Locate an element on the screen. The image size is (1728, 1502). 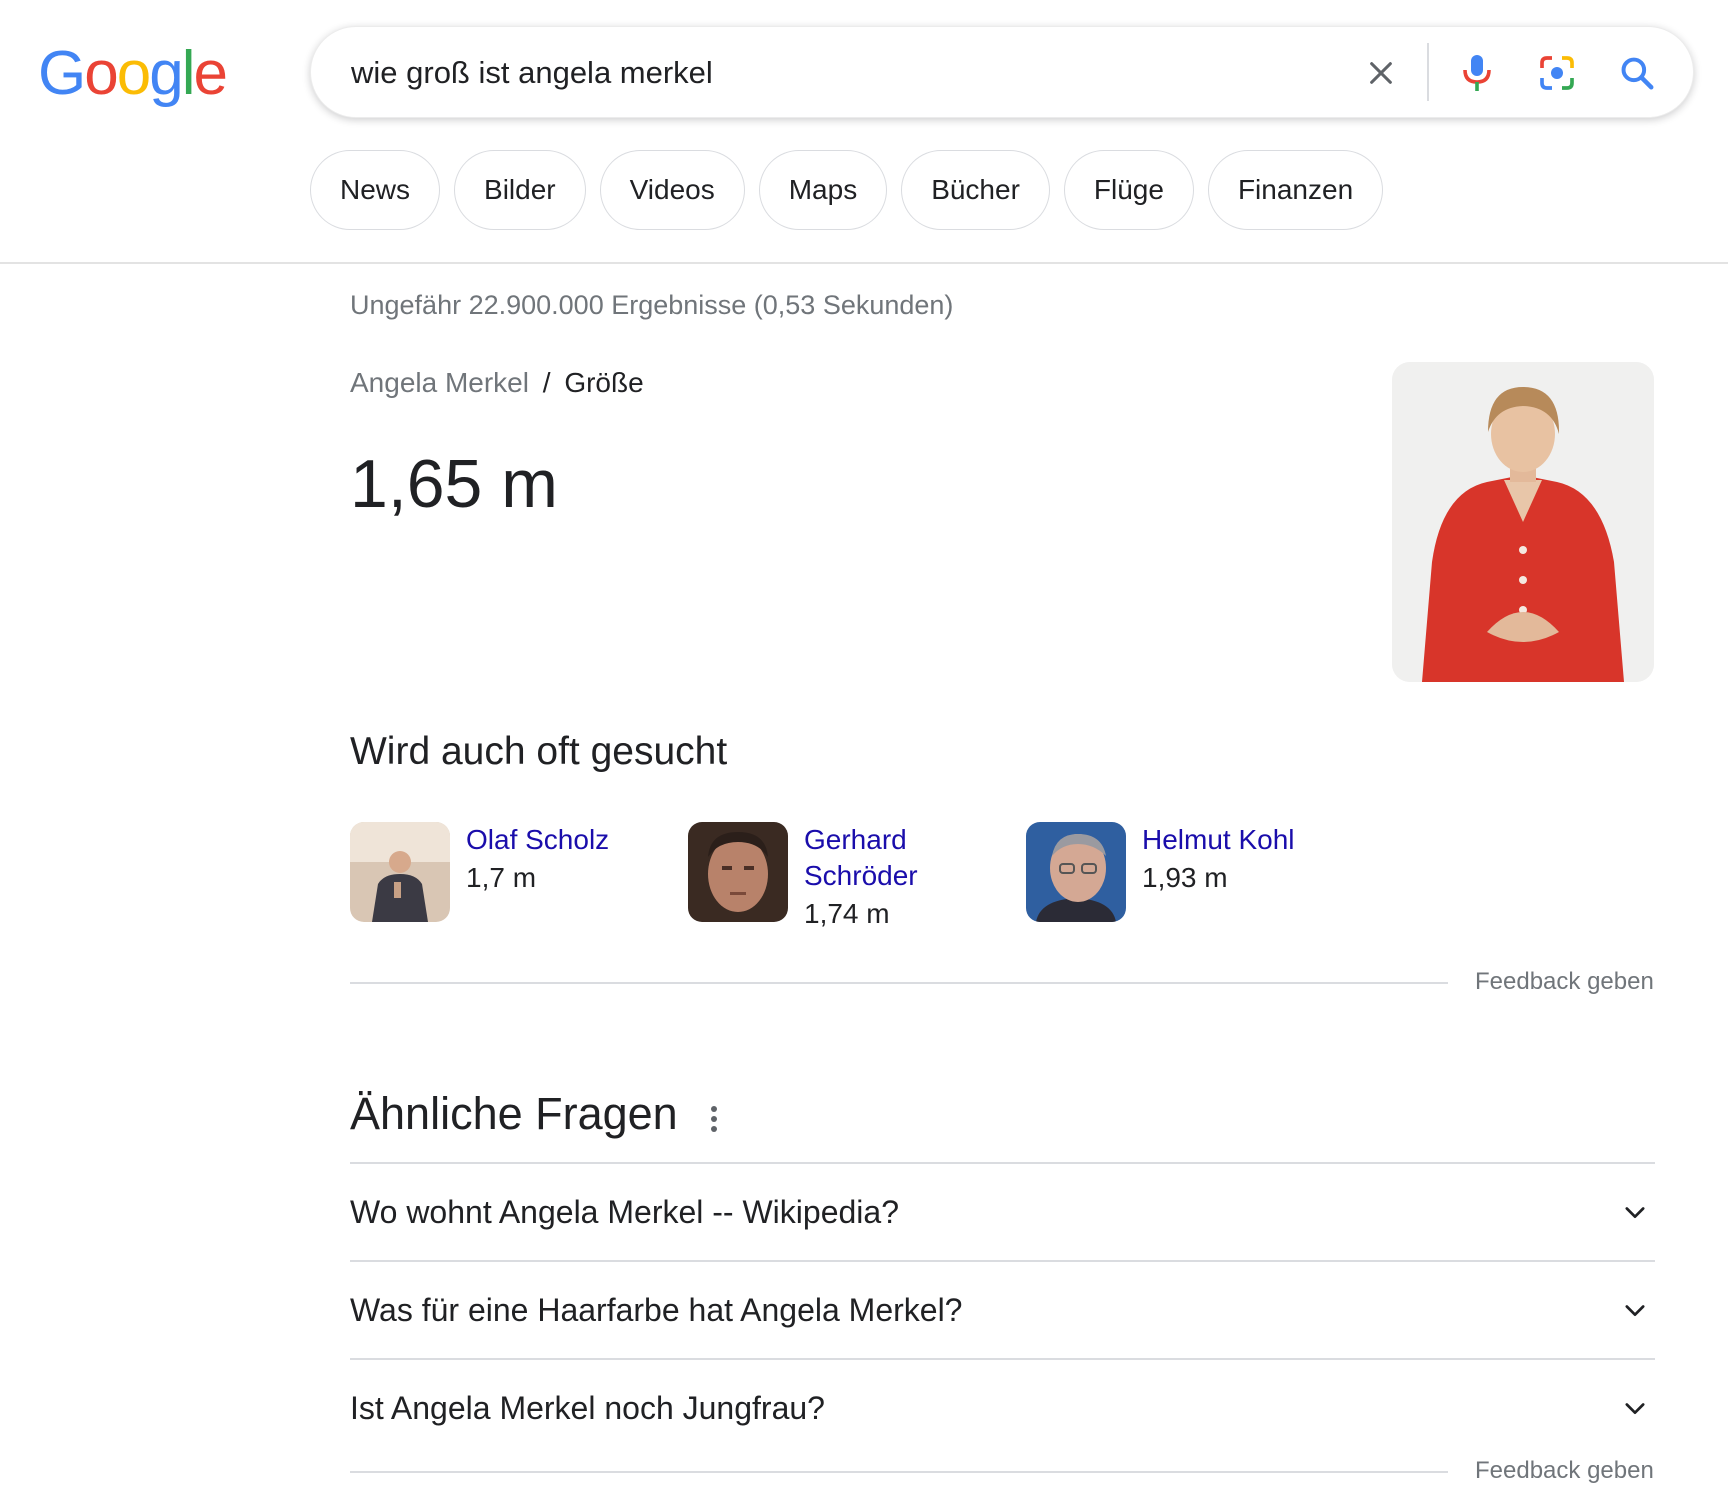
answer-breadcrumb: Angela Merkel / Größe is located at coordinates (497, 383).